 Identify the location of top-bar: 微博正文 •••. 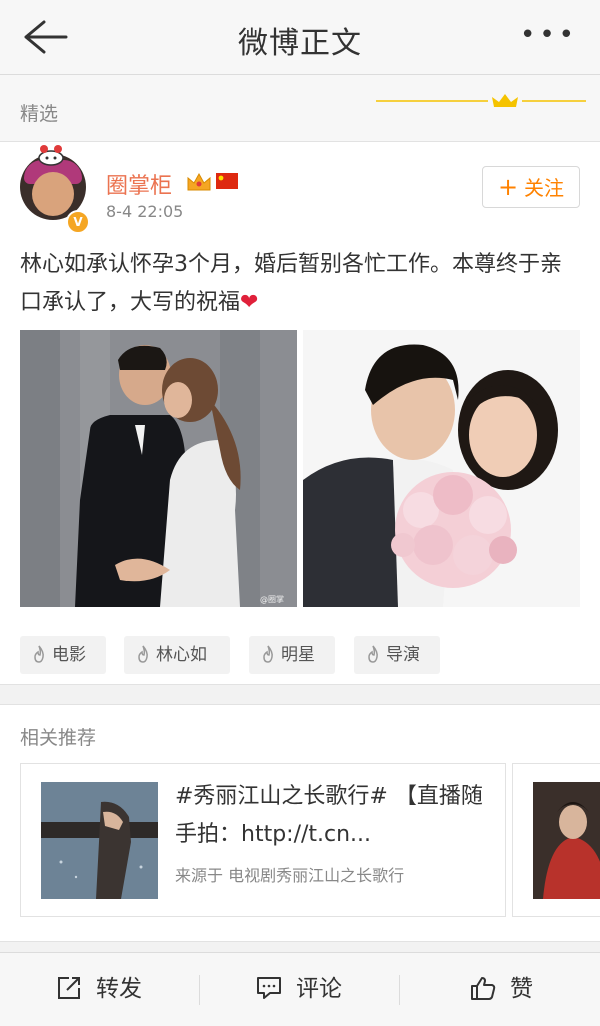
(300, 37).